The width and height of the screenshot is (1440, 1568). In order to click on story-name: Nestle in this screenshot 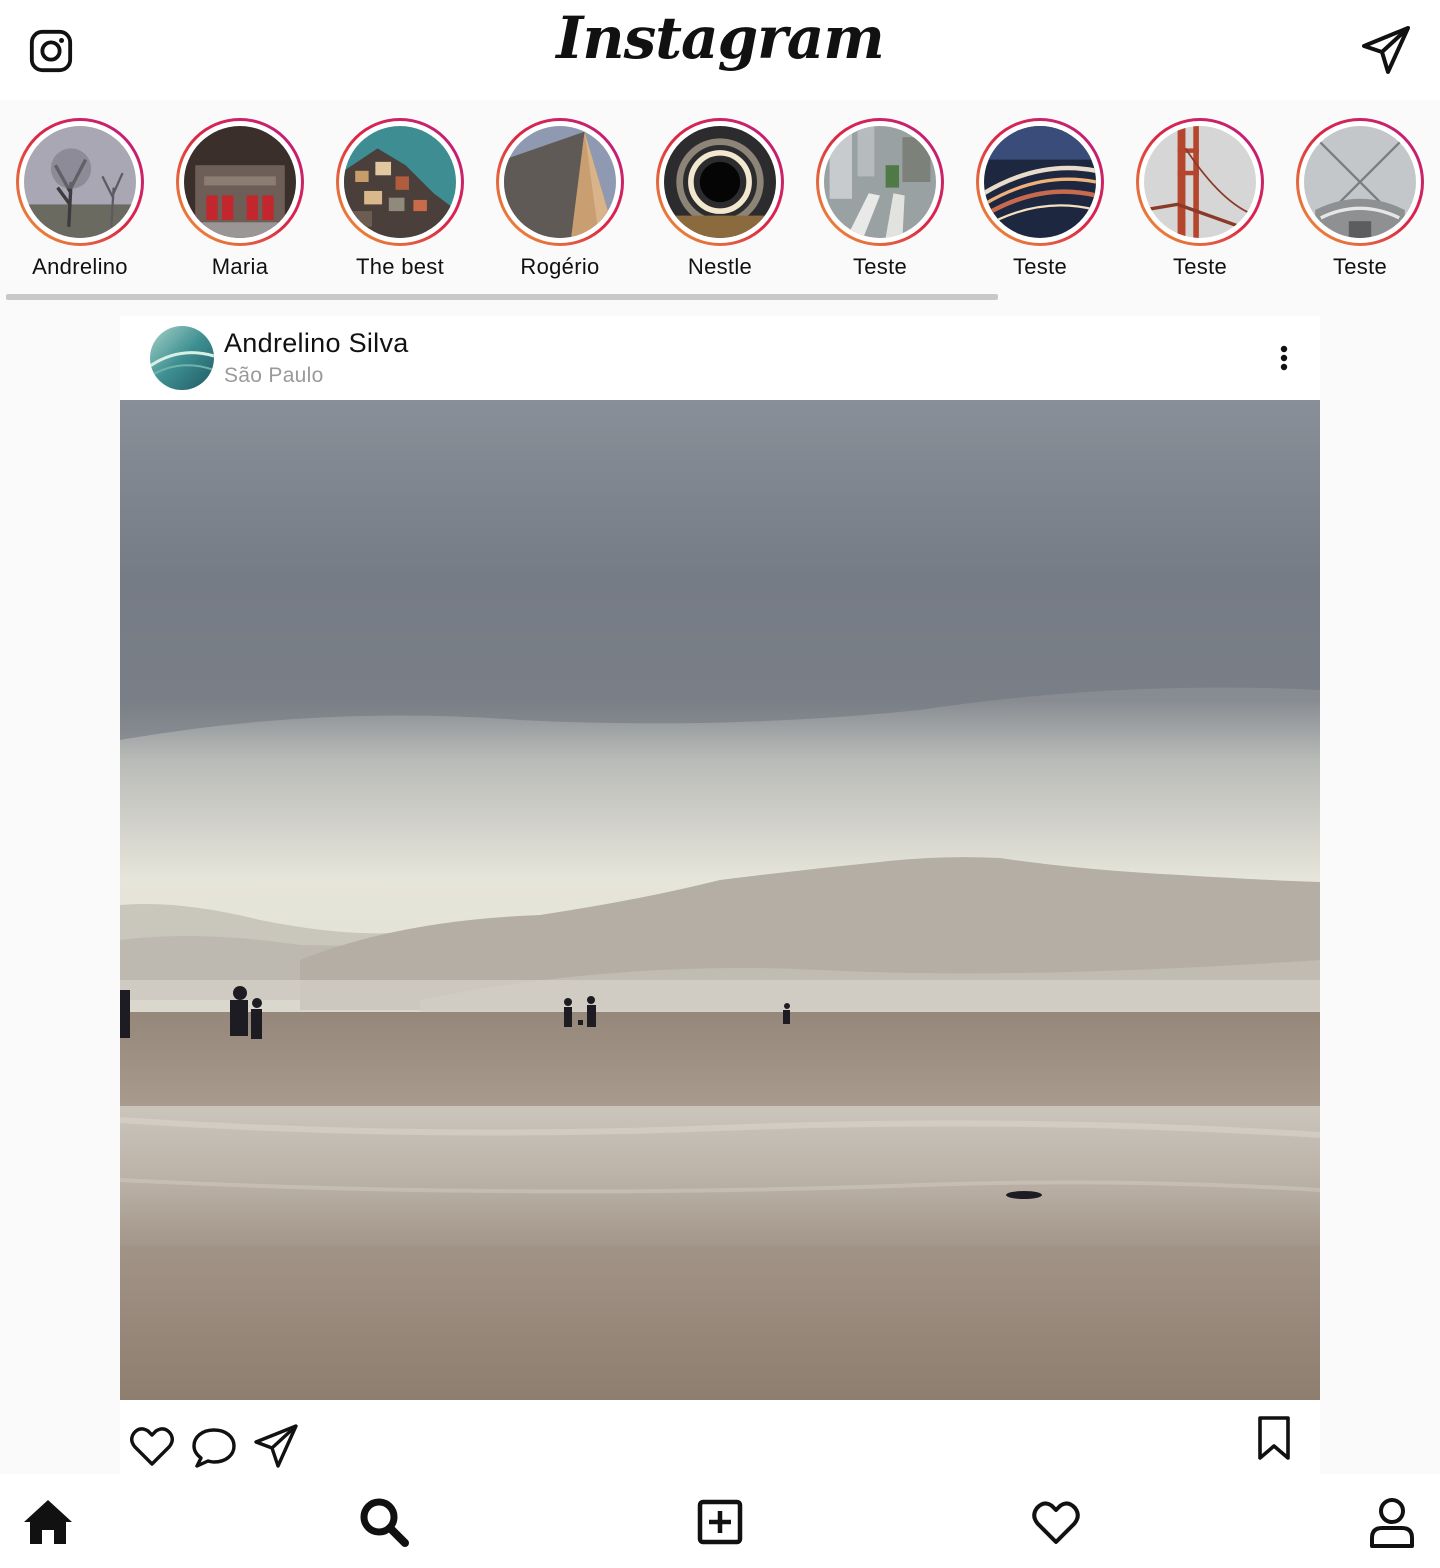, I will do `click(720, 266)`.